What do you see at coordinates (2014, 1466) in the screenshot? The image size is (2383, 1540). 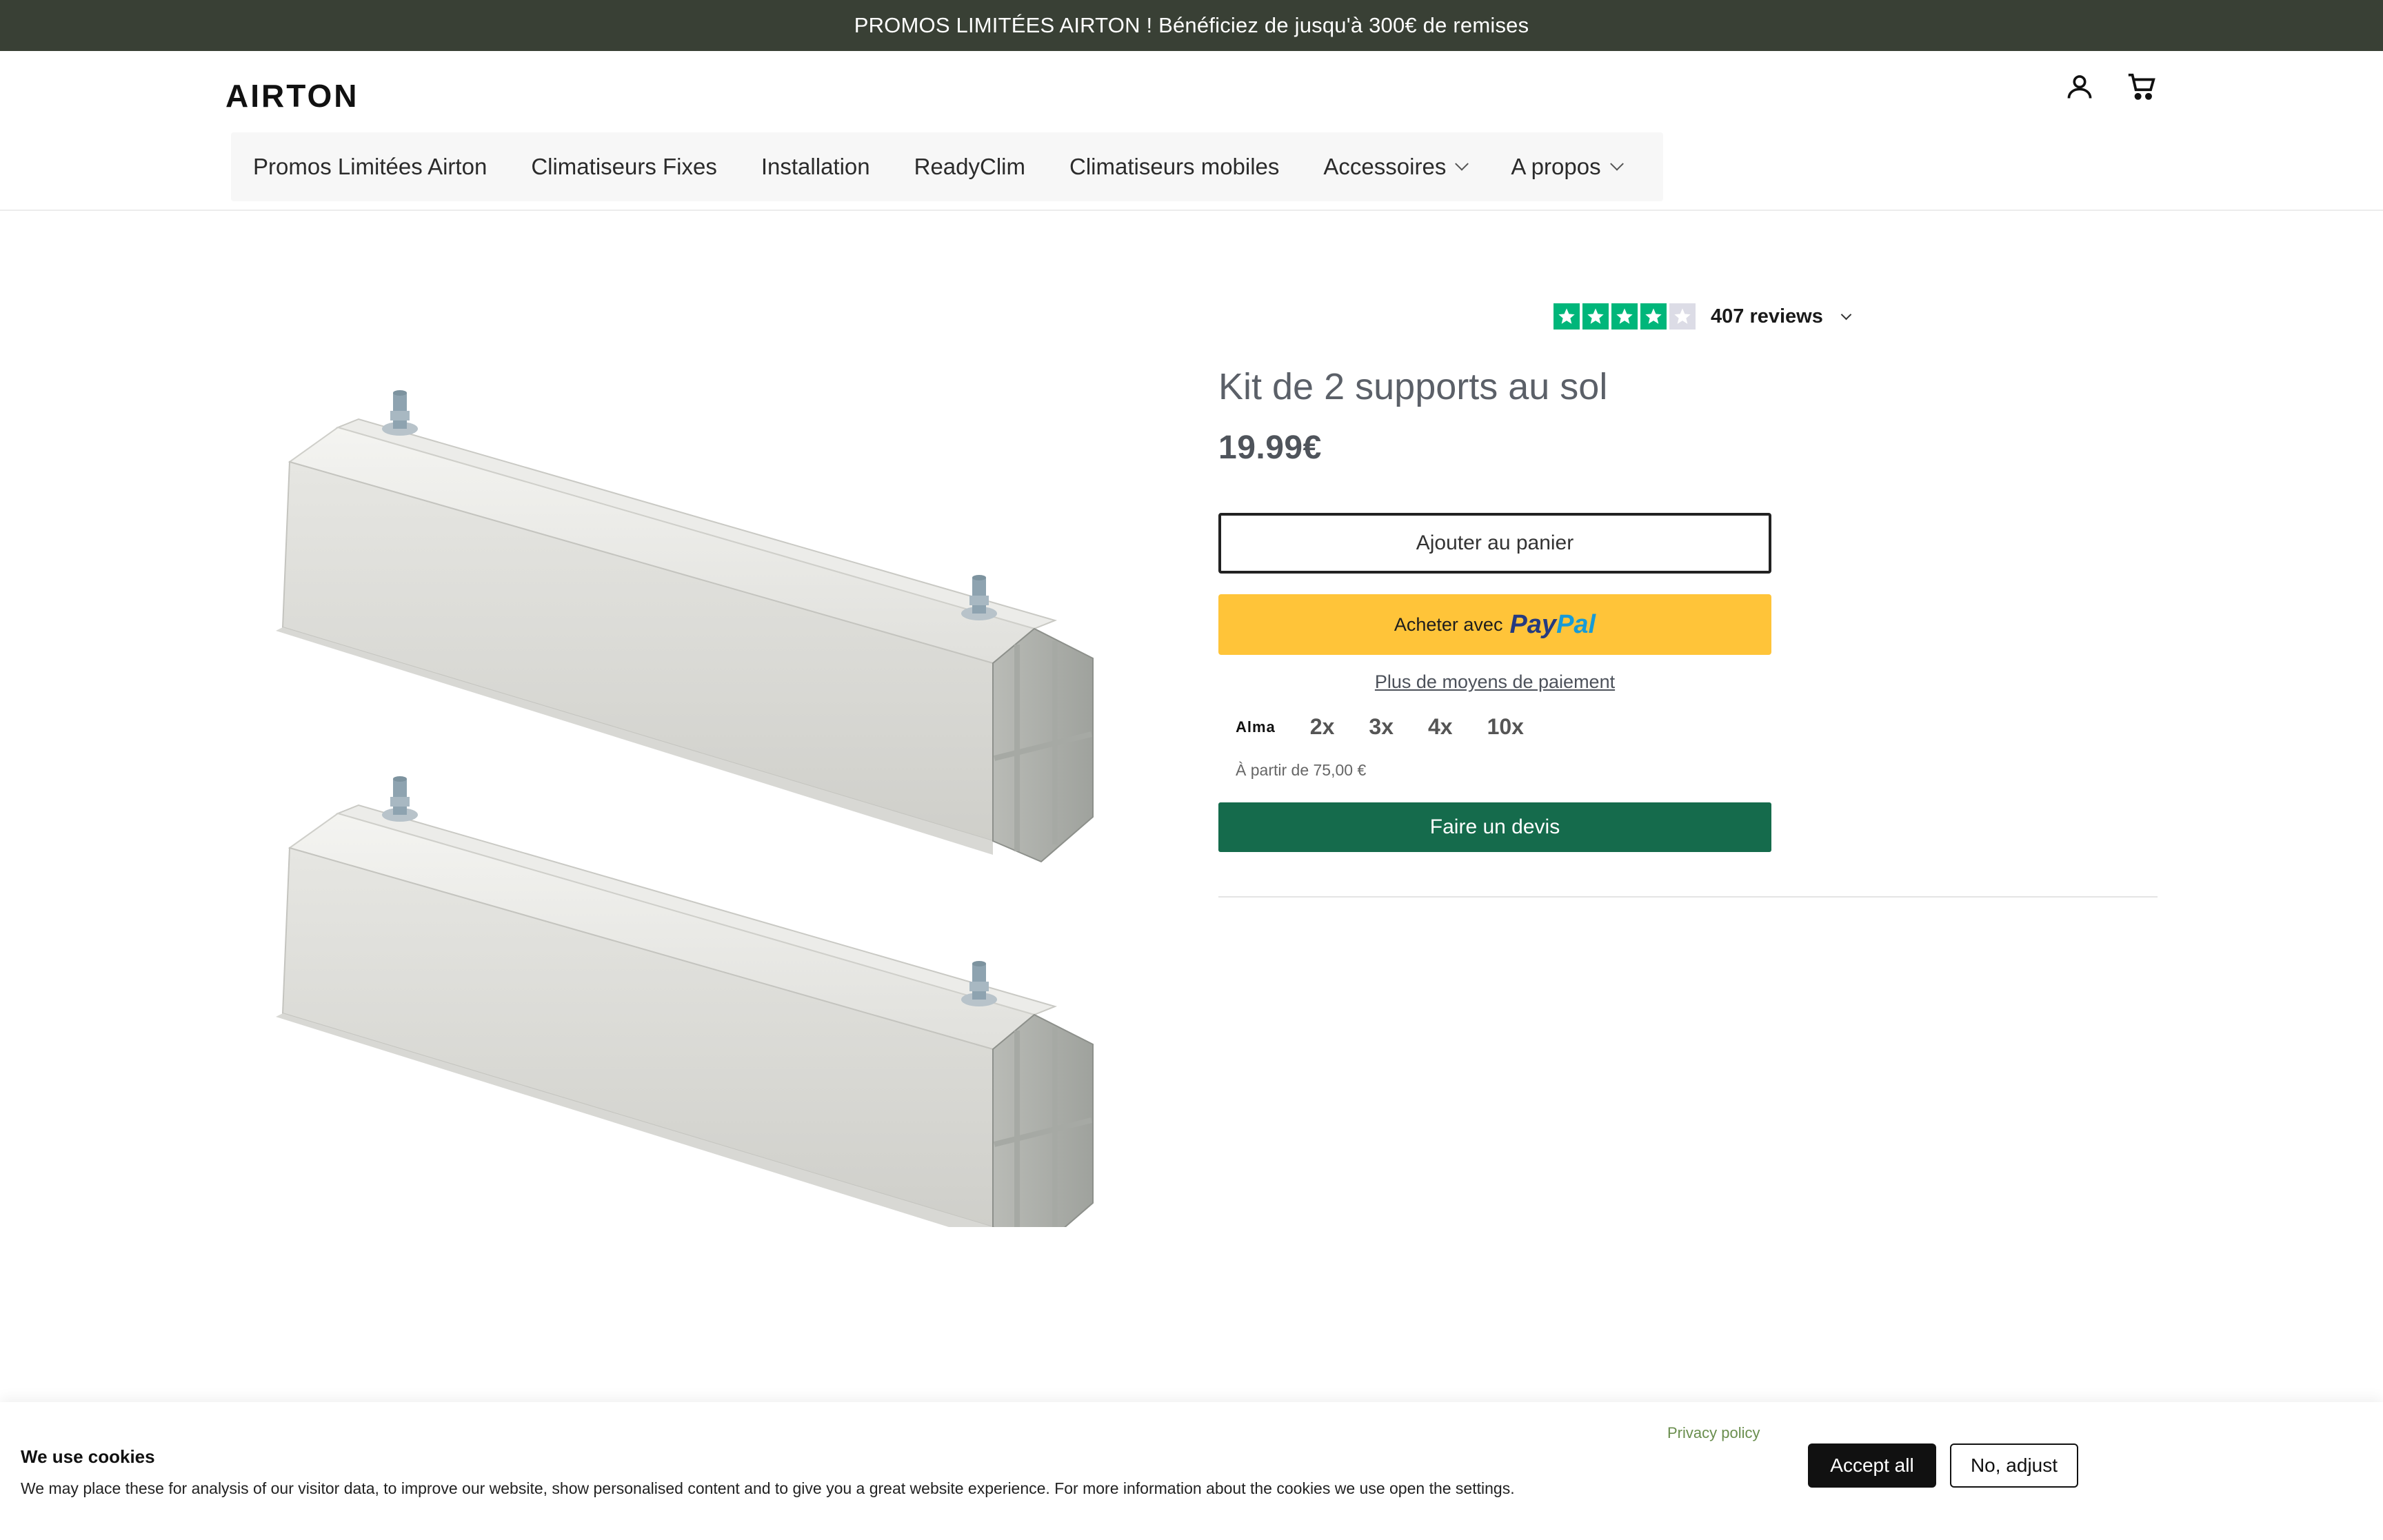 I see `adjust-cookies-button: No, adjust` at bounding box center [2014, 1466].